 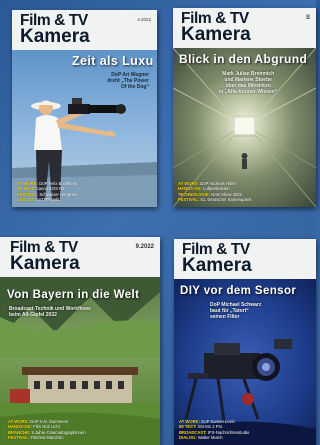 What do you see at coordinates (112, 61) in the screenshot?
I see `cover-headline: Zeit als Luxus` at bounding box center [112, 61].